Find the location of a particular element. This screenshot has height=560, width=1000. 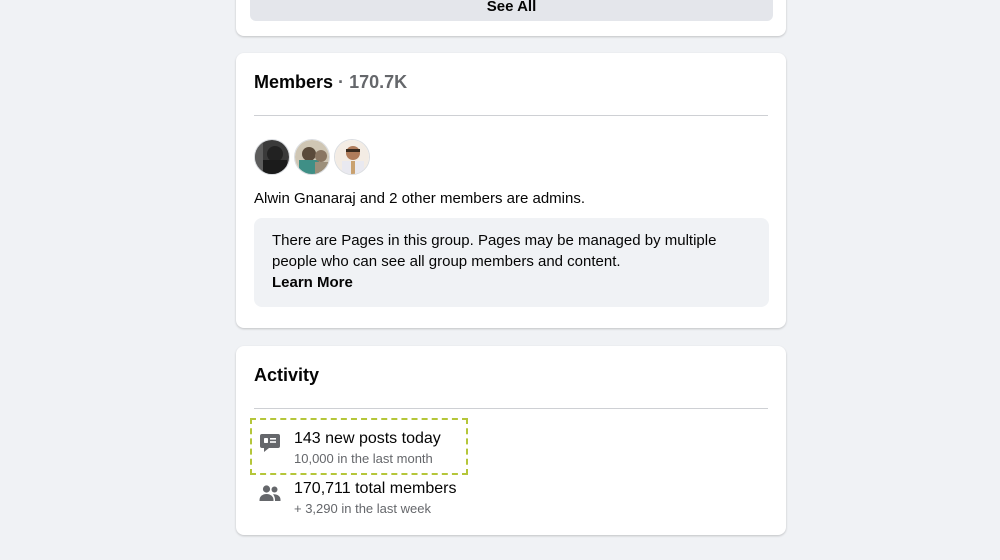

members-heading: Members · 170.7K is located at coordinates (330, 82).